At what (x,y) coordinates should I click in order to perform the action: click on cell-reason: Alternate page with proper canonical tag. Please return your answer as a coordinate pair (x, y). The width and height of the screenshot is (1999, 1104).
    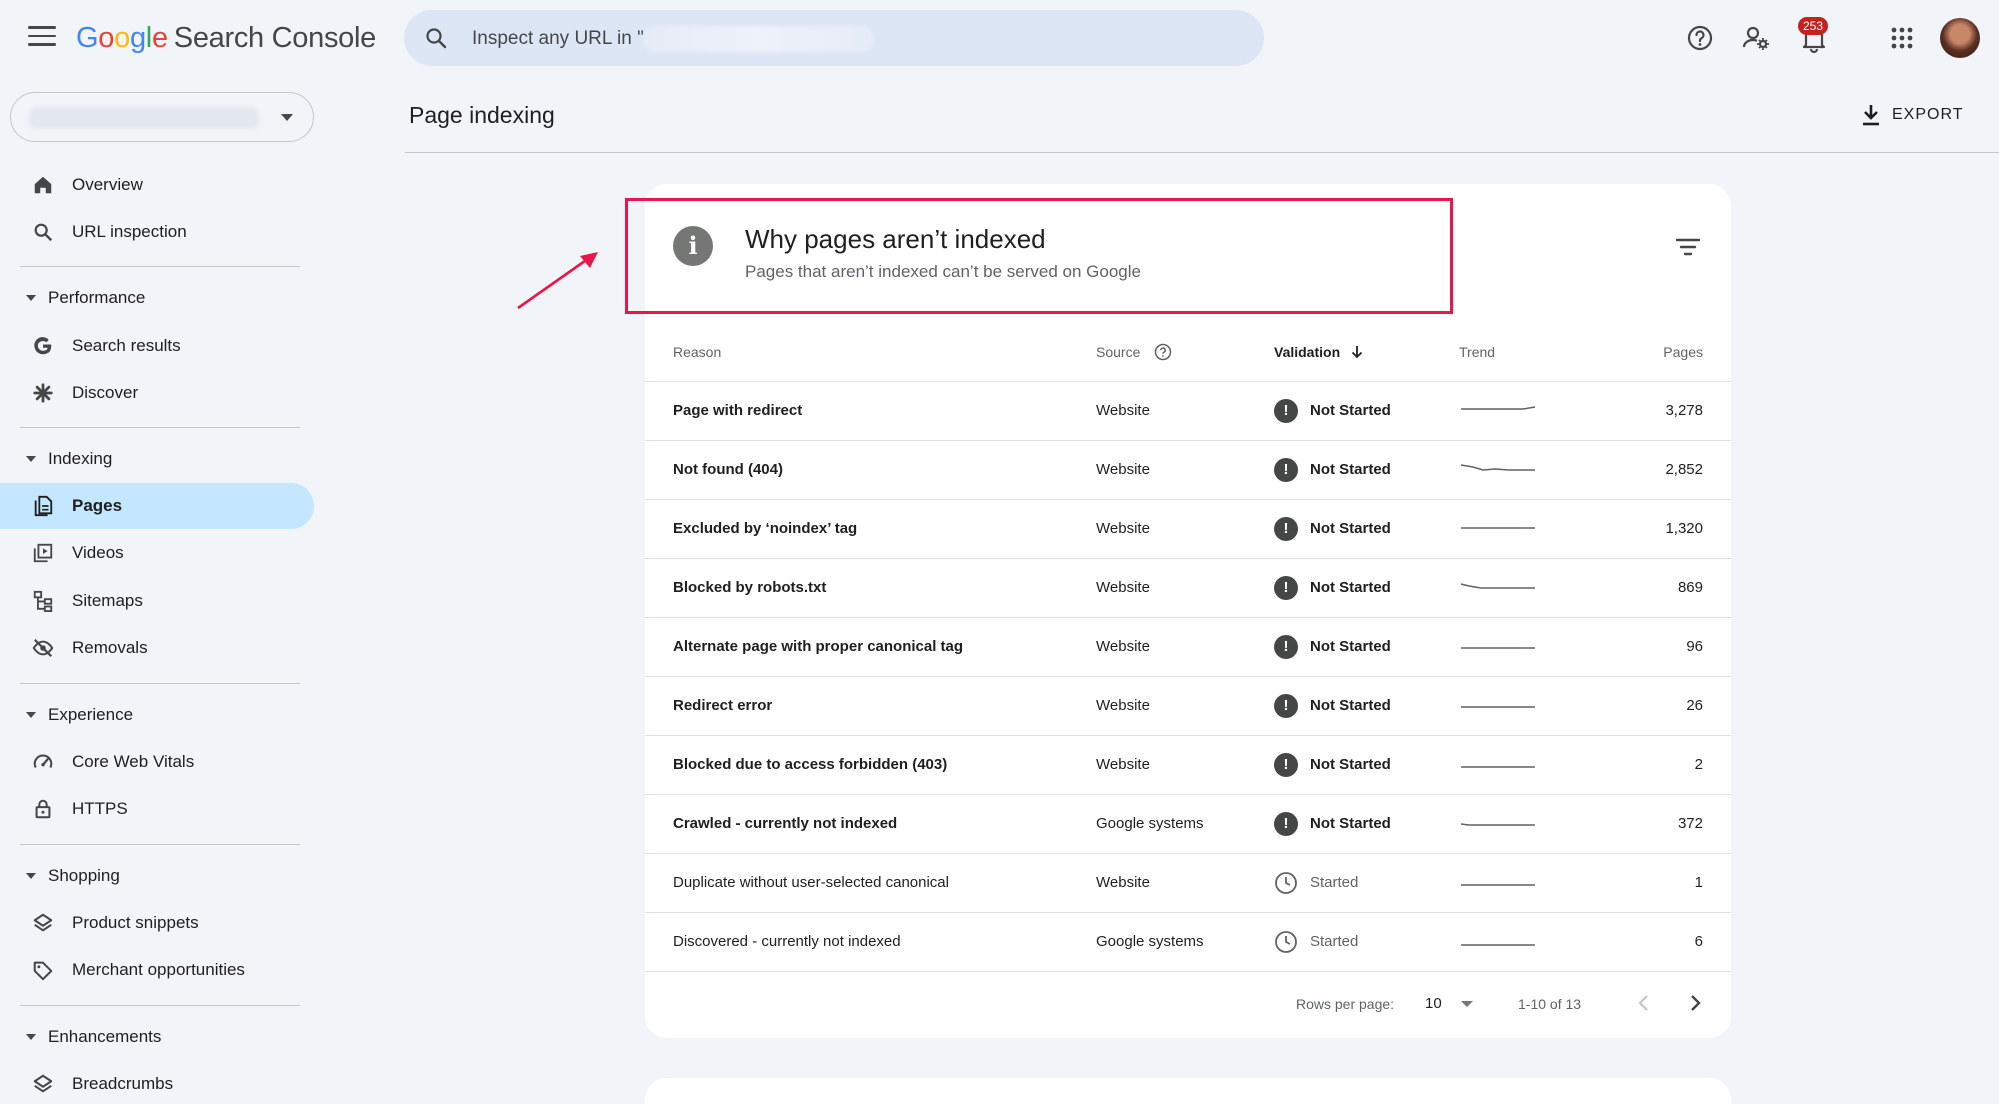
    Looking at the image, I should click on (870, 647).